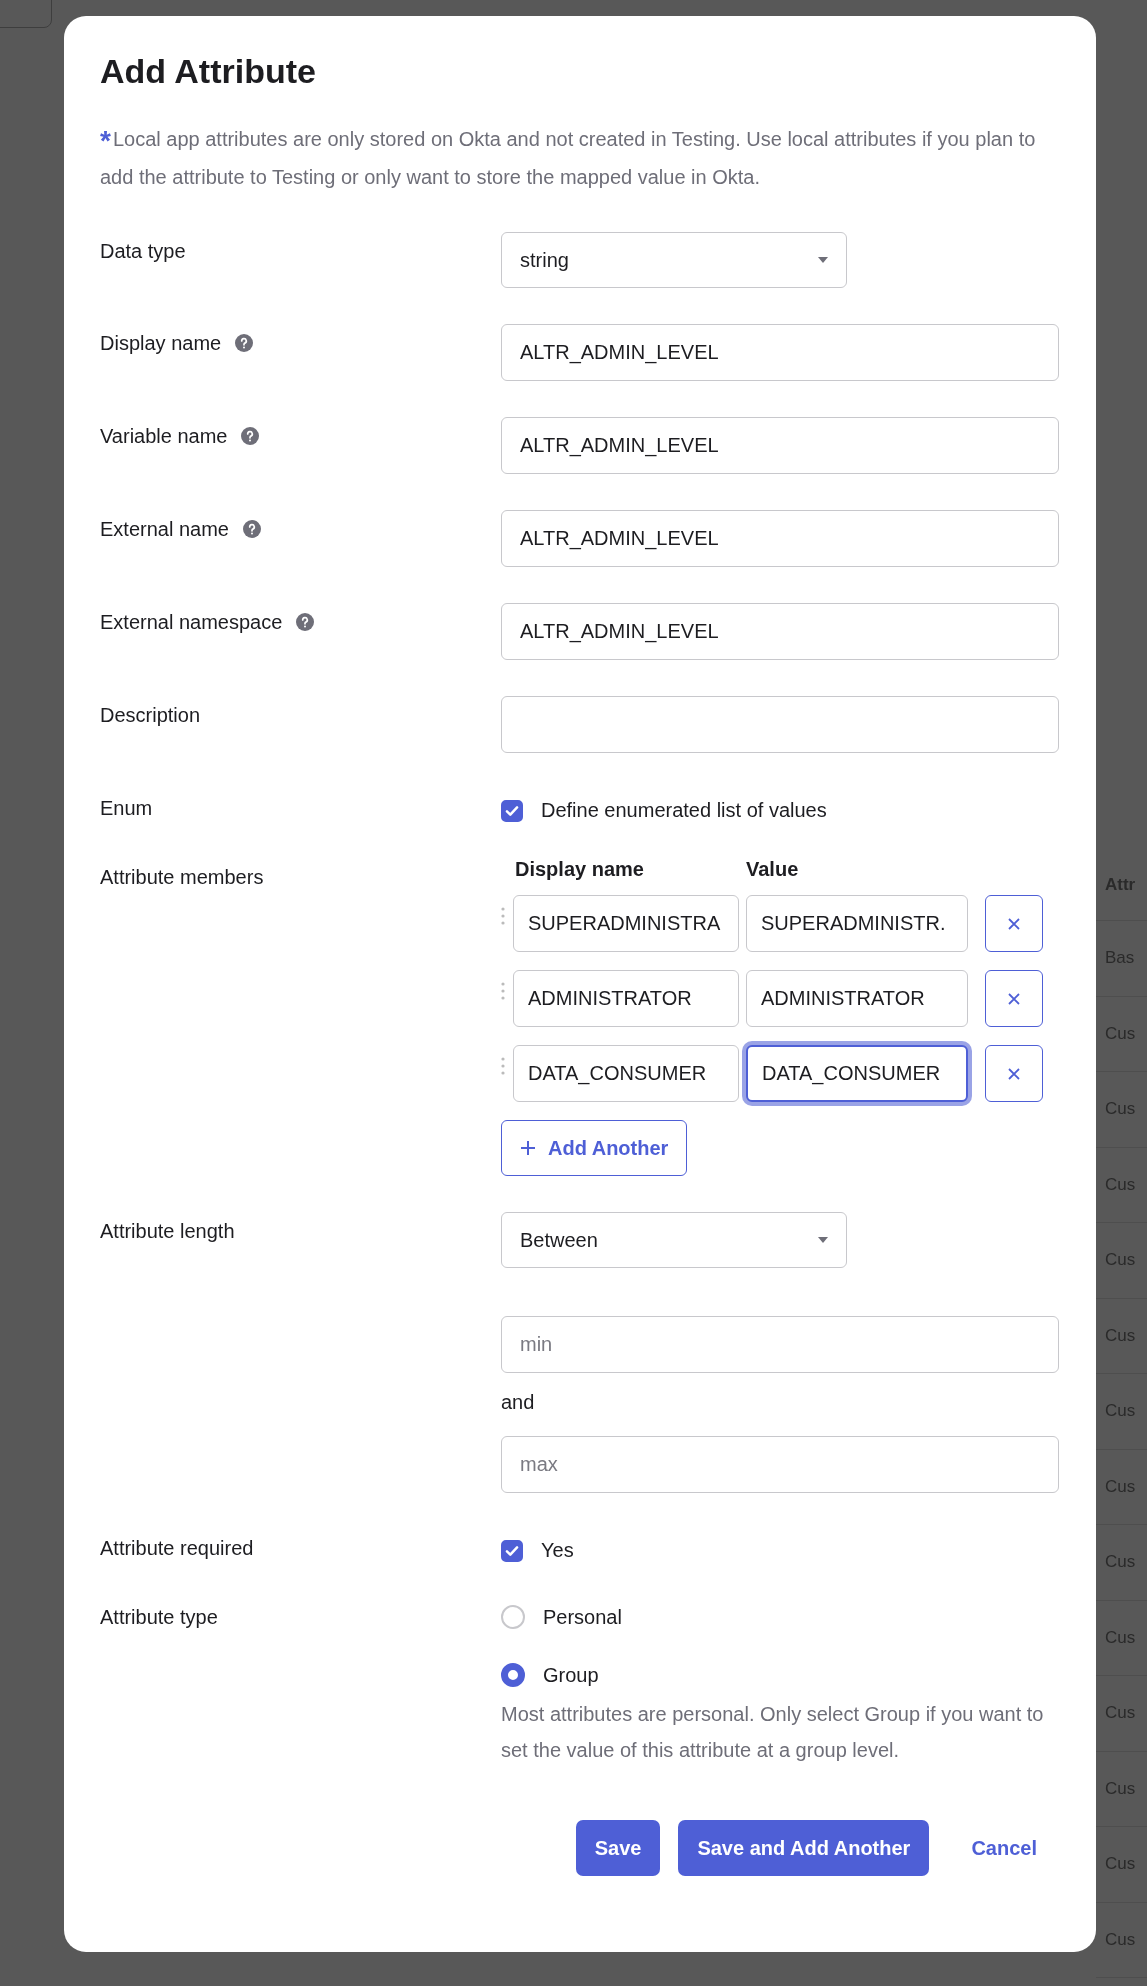 This screenshot has height=1986, width=1147. Describe the element at coordinates (780, 724) in the screenshot. I see `text-field` at that location.